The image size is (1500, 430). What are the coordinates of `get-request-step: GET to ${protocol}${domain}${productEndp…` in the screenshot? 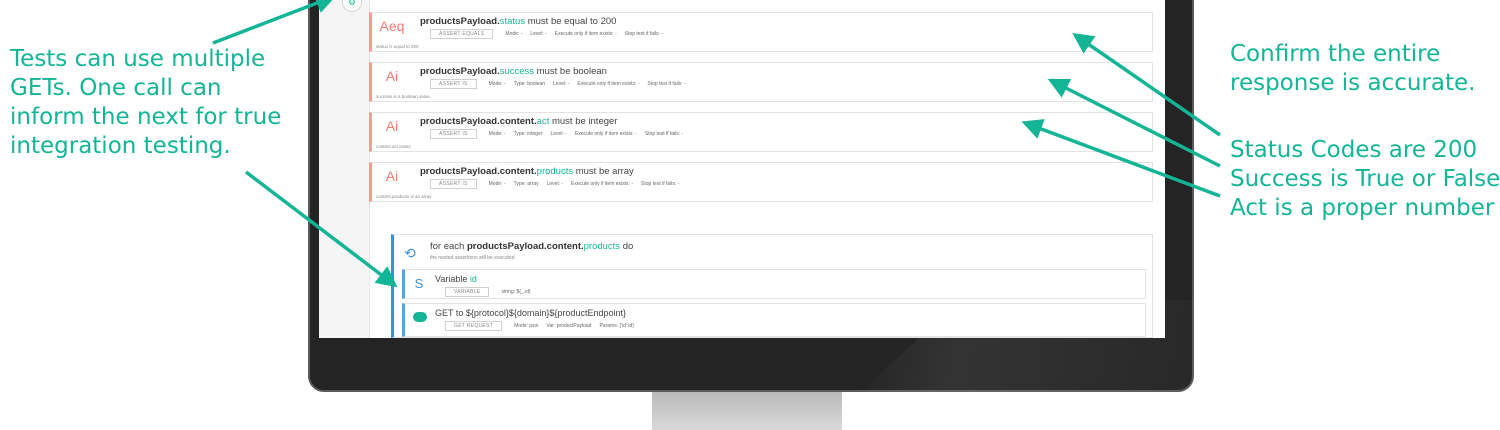 It's located at (774, 320).